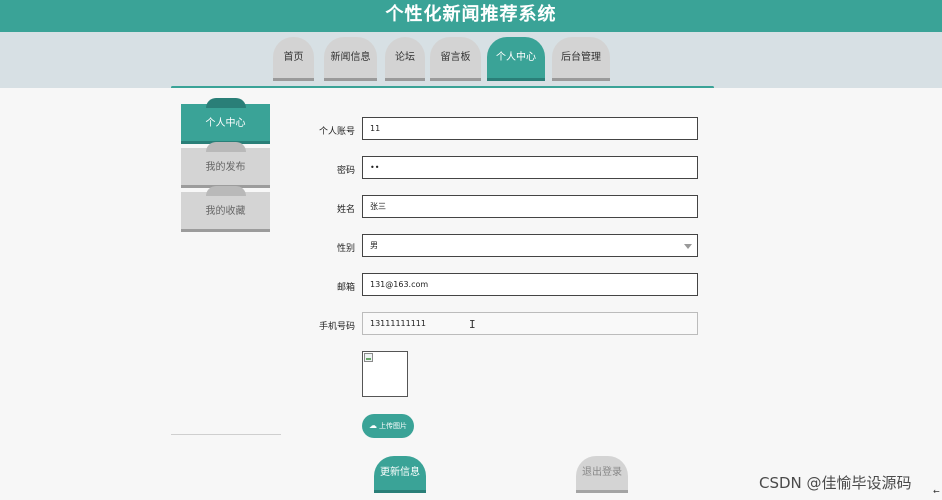 The image size is (942, 500). I want to click on sidebar-item-label: 我的发布, so click(225, 167).